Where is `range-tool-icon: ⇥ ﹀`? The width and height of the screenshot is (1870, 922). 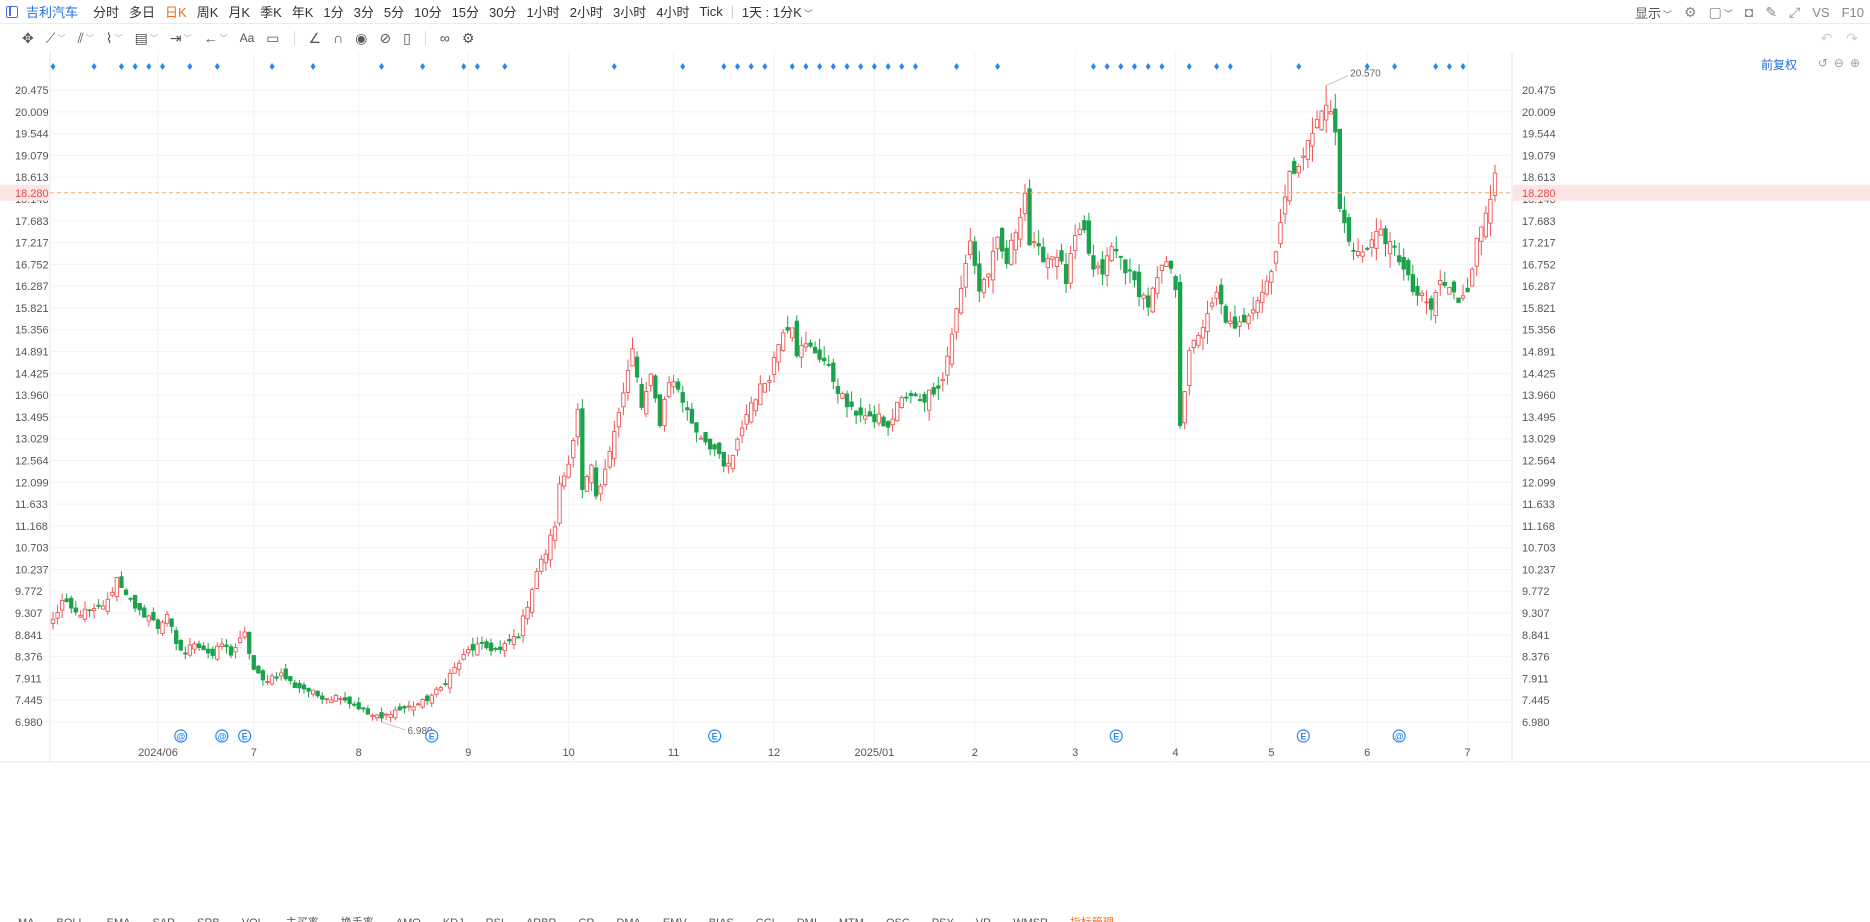 range-tool-icon: ⇥ ﹀ is located at coordinates (181, 38).